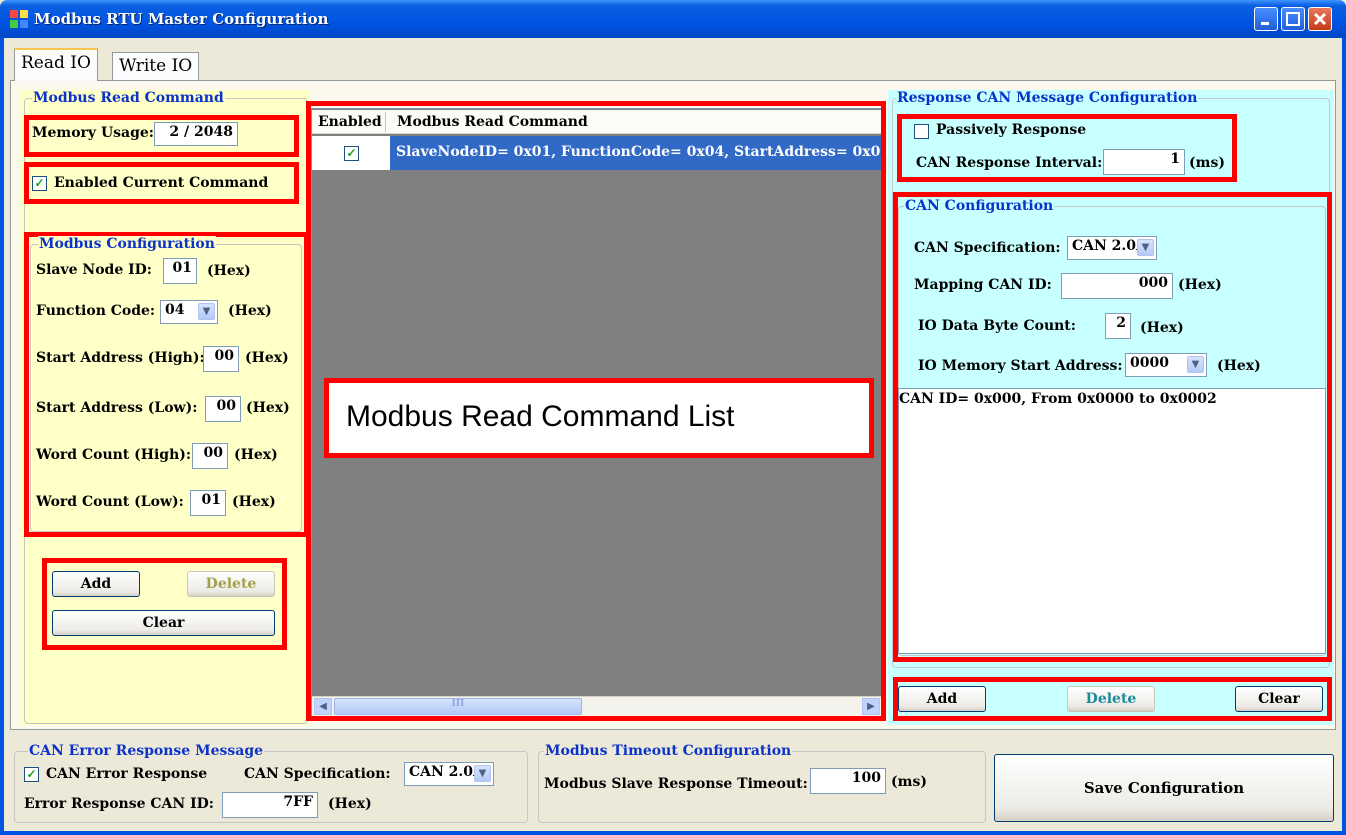 This screenshot has width=1346, height=835. I want to click on window-frame-bottom, so click(673, 833).